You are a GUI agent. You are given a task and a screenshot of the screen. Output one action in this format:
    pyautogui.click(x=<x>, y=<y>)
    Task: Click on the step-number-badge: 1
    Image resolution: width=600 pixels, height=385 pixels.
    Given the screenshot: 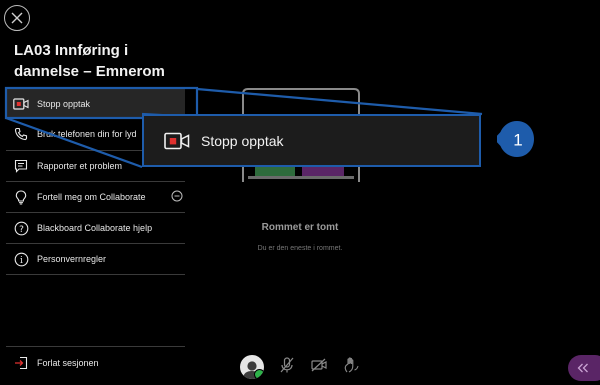 What is the action you would take?
    pyautogui.click(x=515, y=139)
    